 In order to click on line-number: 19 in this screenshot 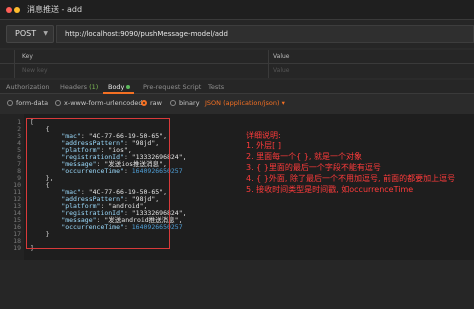, I will do `click(17, 248)`.